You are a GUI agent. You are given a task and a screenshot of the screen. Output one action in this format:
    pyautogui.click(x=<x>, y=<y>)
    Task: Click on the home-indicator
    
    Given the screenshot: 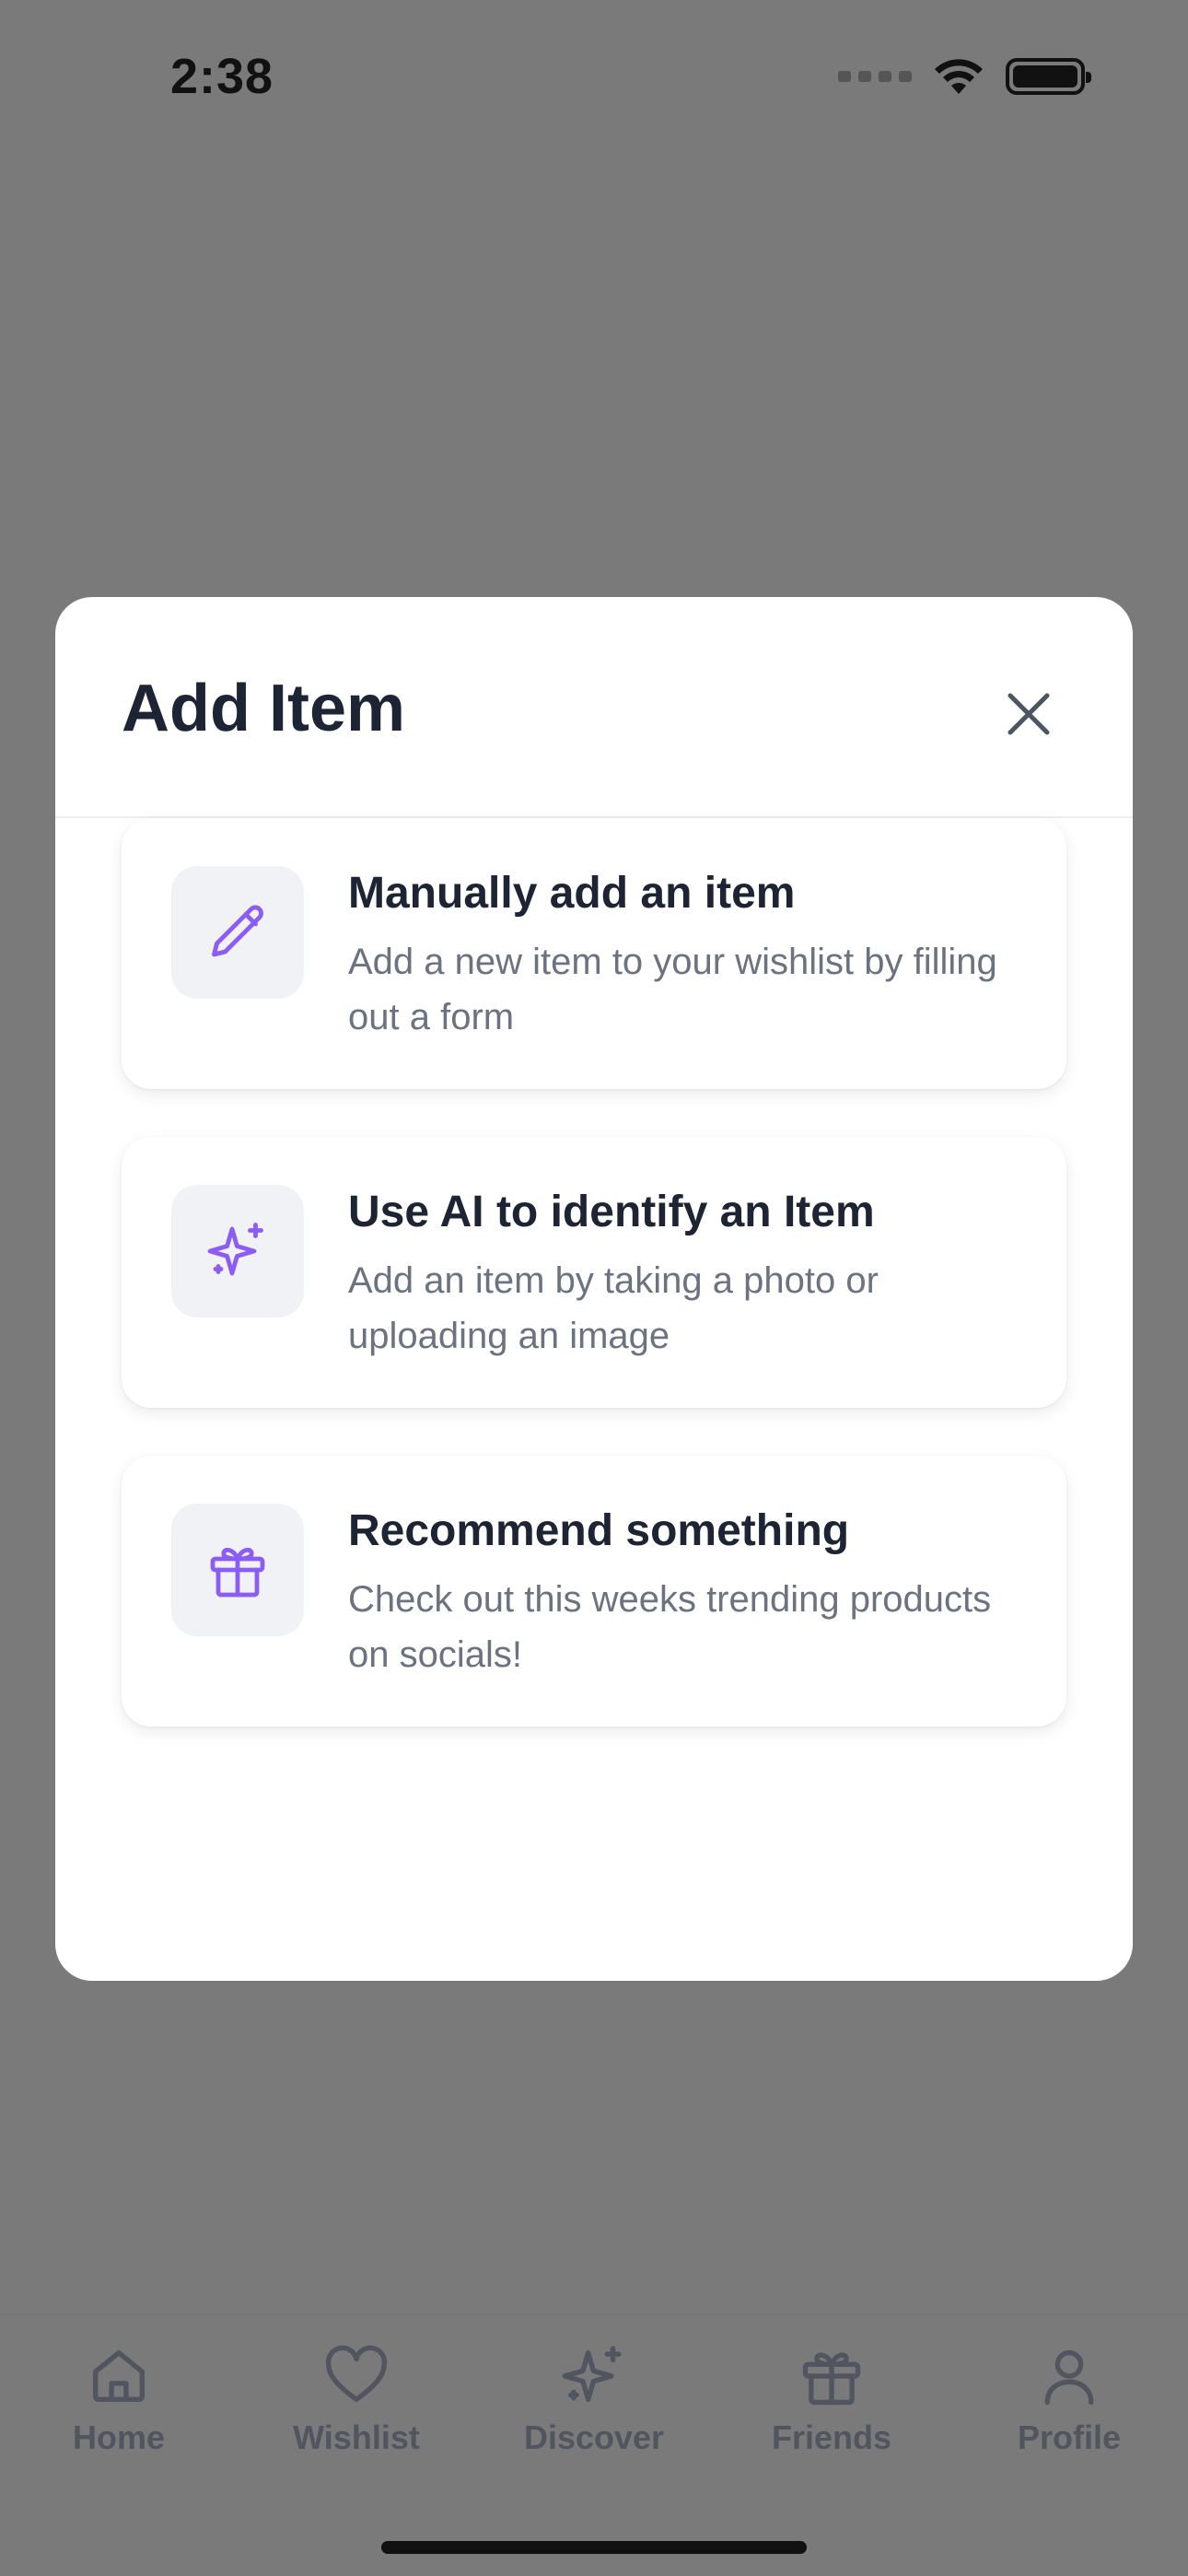 What is the action you would take?
    pyautogui.click(x=594, y=2547)
    